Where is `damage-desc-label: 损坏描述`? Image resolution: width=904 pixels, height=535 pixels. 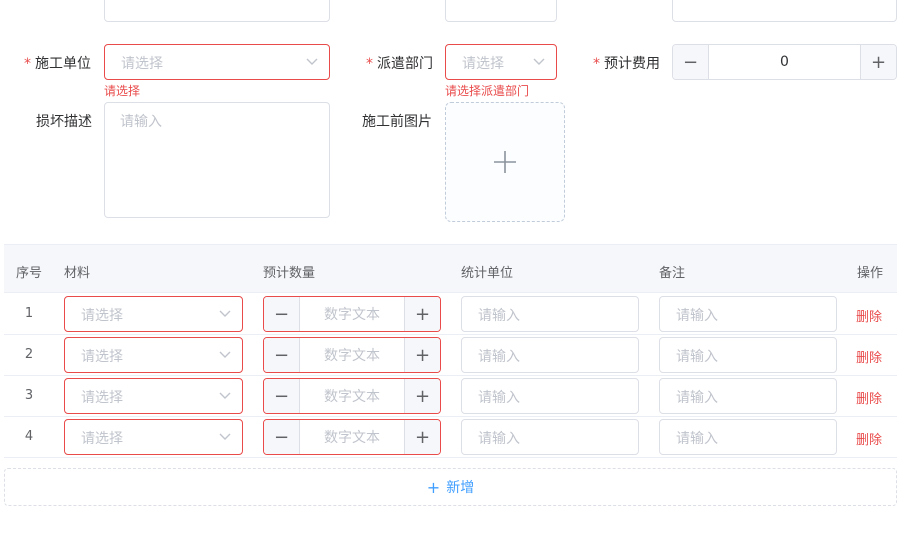
damage-desc-label: 损坏描述 is located at coordinates (64, 122).